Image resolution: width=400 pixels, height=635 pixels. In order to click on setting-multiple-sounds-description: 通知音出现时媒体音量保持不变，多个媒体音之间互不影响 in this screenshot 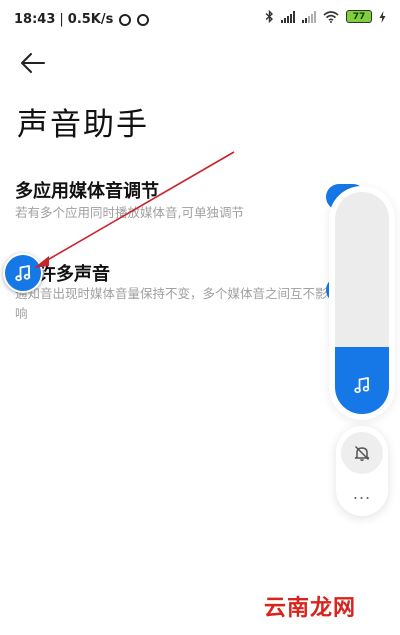, I will do `click(171, 303)`.